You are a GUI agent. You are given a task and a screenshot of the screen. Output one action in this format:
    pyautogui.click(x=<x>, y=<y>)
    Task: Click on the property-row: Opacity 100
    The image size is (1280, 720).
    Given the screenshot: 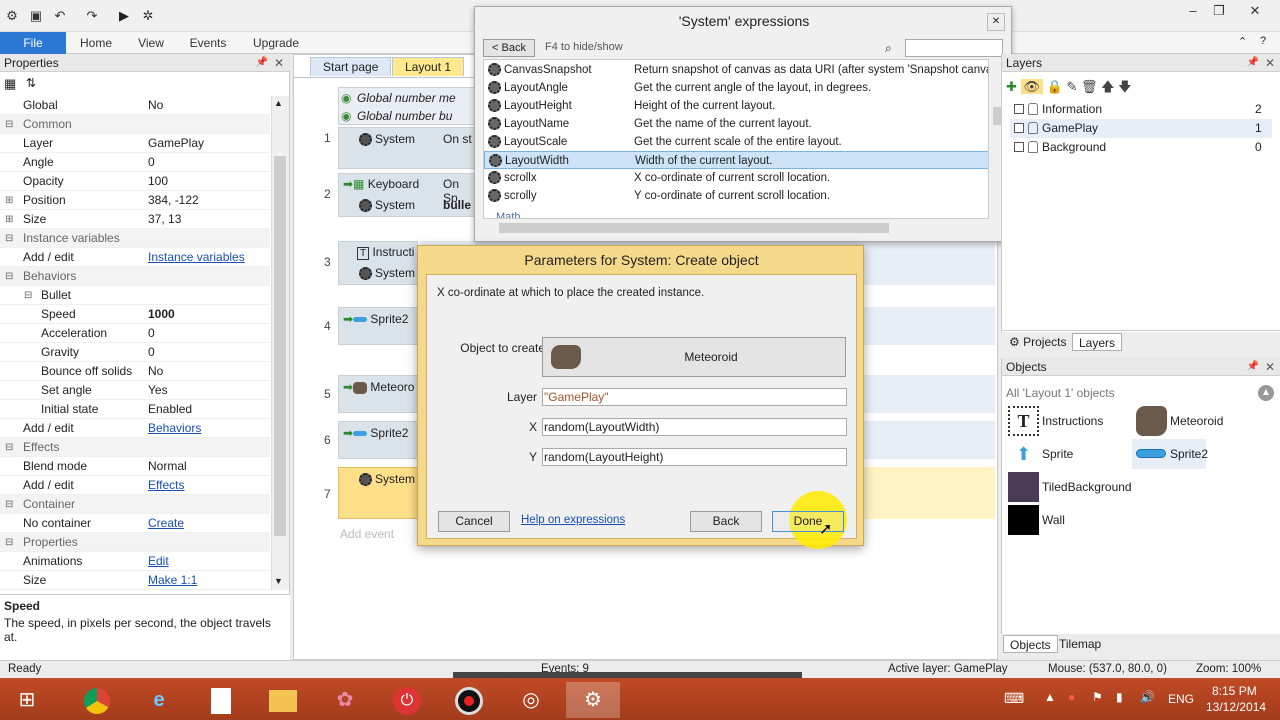 What is the action you would take?
    pyautogui.click(x=135, y=181)
    